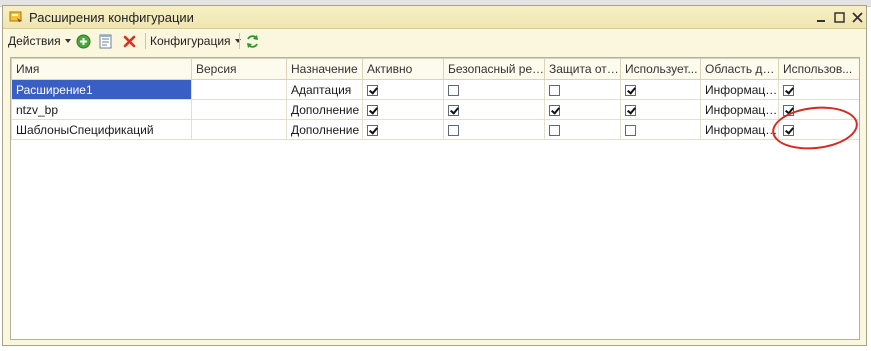 The image size is (871, 351). I want to click on refresh-button, so click(252, 41).